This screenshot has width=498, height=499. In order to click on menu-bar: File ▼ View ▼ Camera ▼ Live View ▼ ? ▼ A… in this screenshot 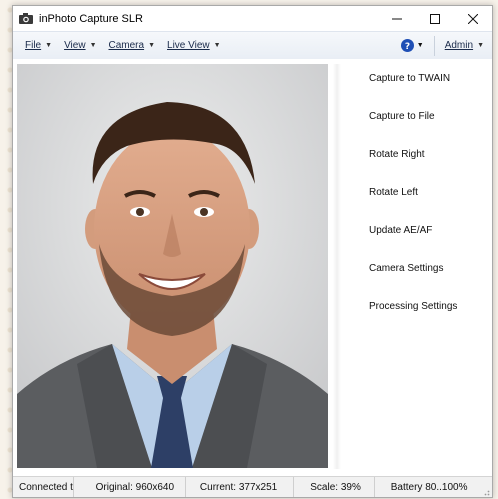, I will do `click(252, 45)`.